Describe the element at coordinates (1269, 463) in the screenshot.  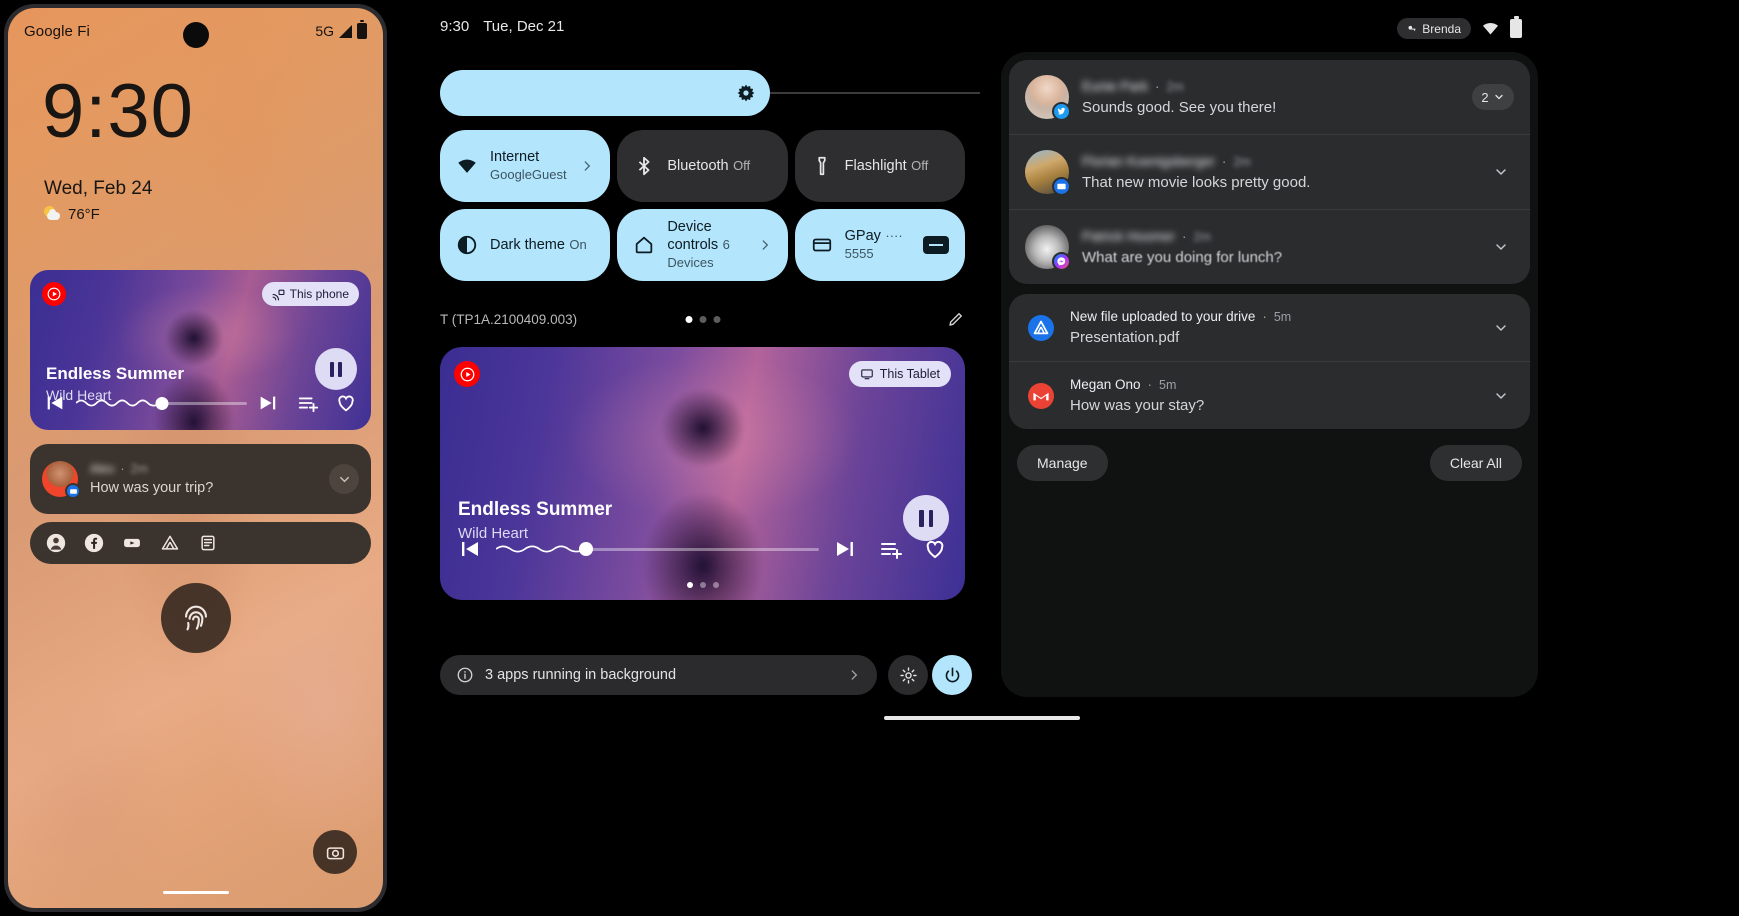
I see `shade-action-row: Manage Clear All` at that location.